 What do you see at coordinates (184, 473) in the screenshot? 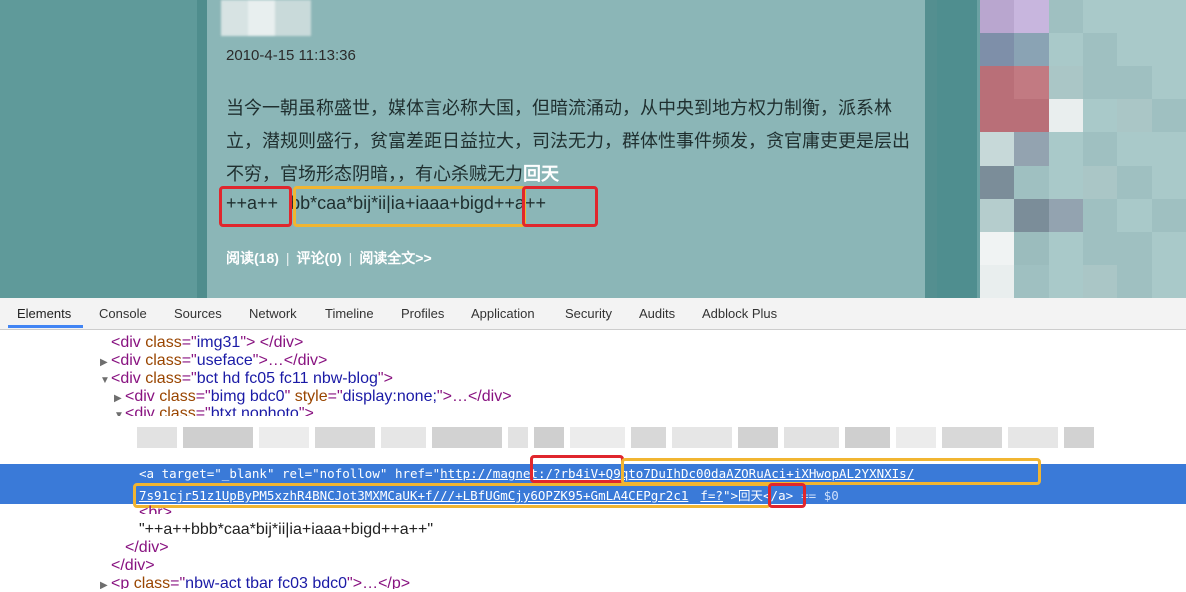
I see `attr-target: target` at bounding box center [184, 473].